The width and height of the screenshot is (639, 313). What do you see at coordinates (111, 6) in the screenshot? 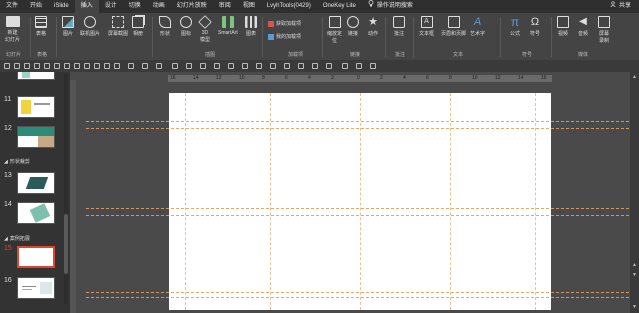
I see `tab-design: 设计` at bounding box center [111, 6].